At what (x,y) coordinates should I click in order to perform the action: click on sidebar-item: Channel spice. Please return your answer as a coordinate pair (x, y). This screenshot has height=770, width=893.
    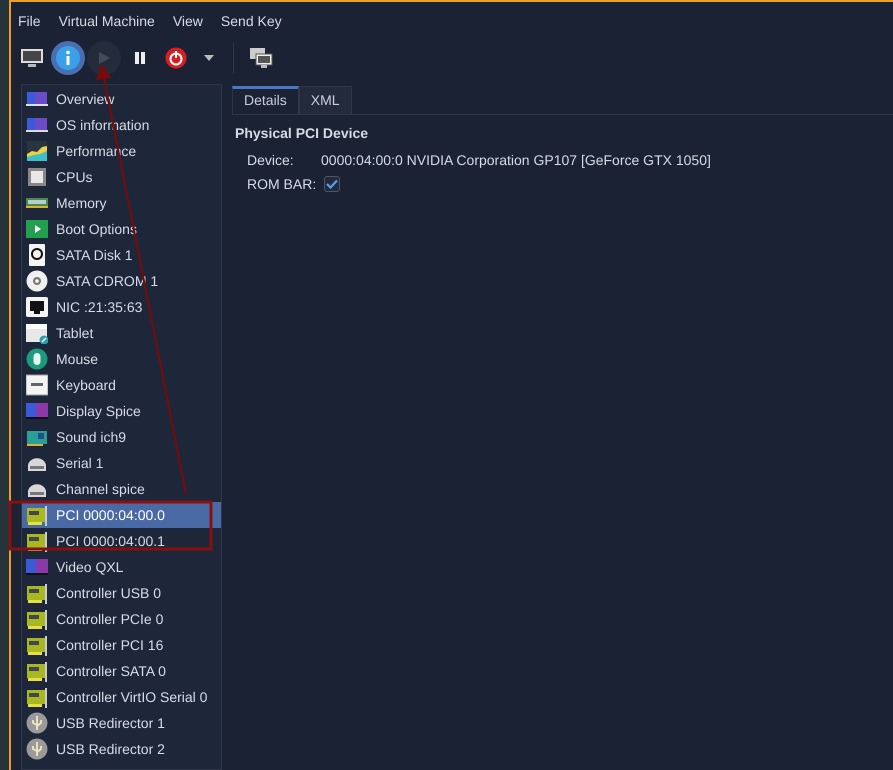
    Looking at the image, I should click on (121, 489).